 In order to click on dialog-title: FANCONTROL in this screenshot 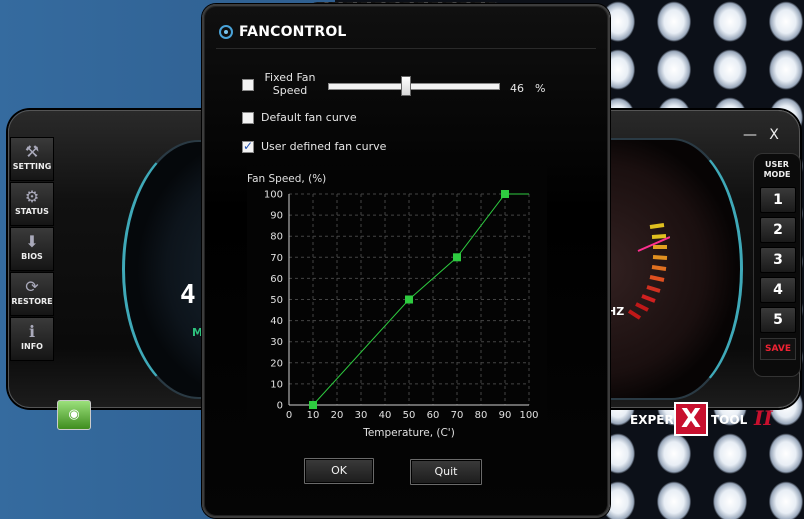, I will do `click(293, 32)`.